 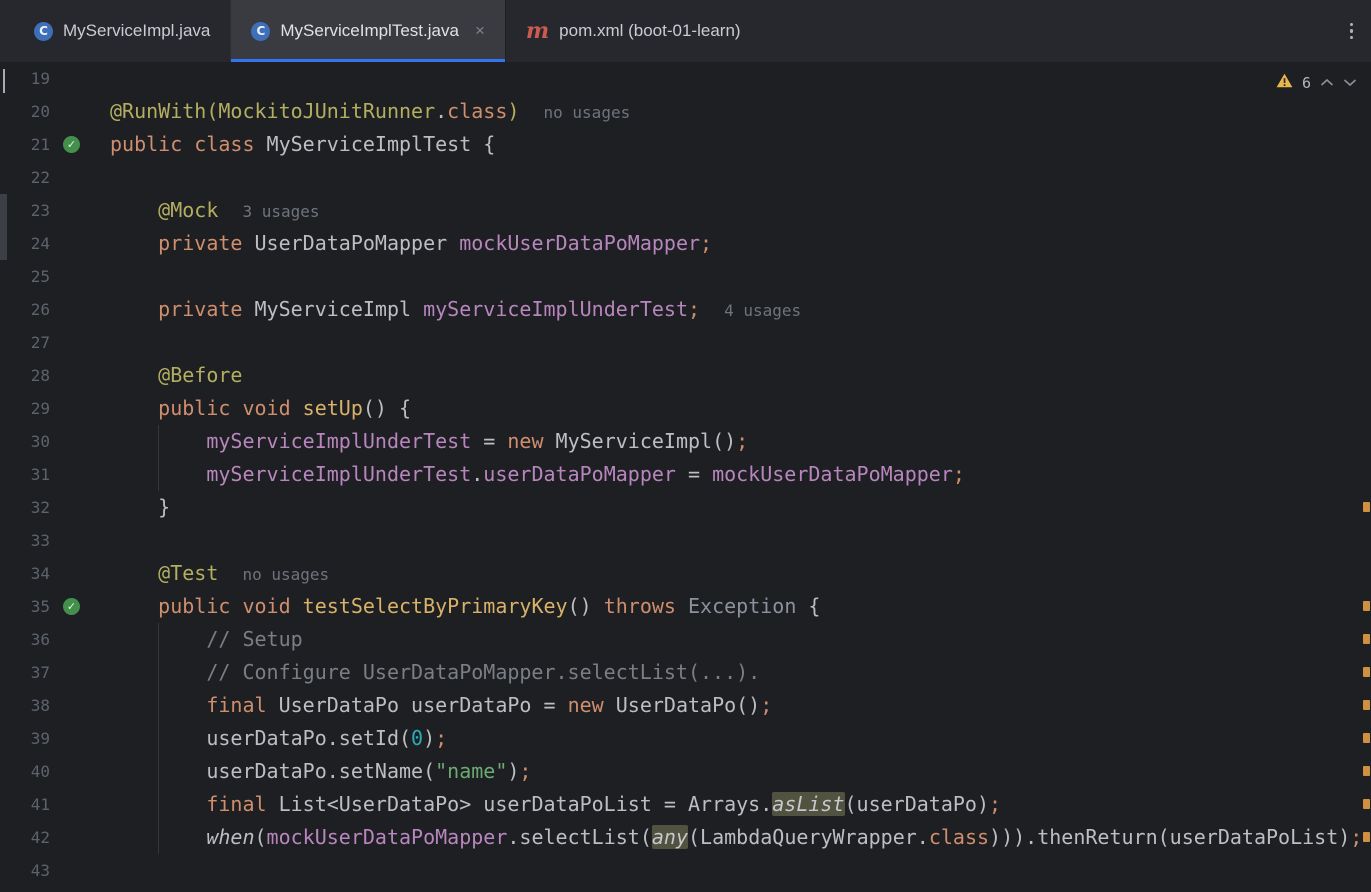 I want to click on code-line: 22, so click(x=685, y=177).